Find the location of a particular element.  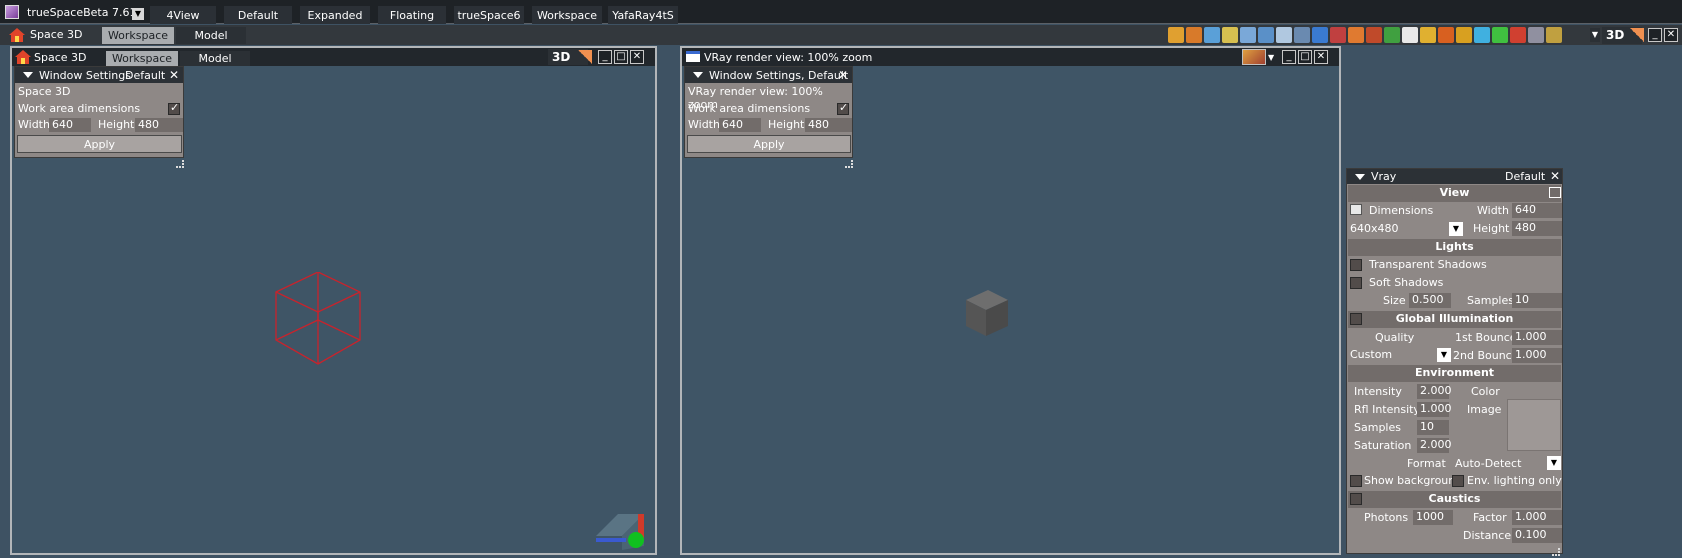

axis-l-icon is located at coordinates (1428, 35).